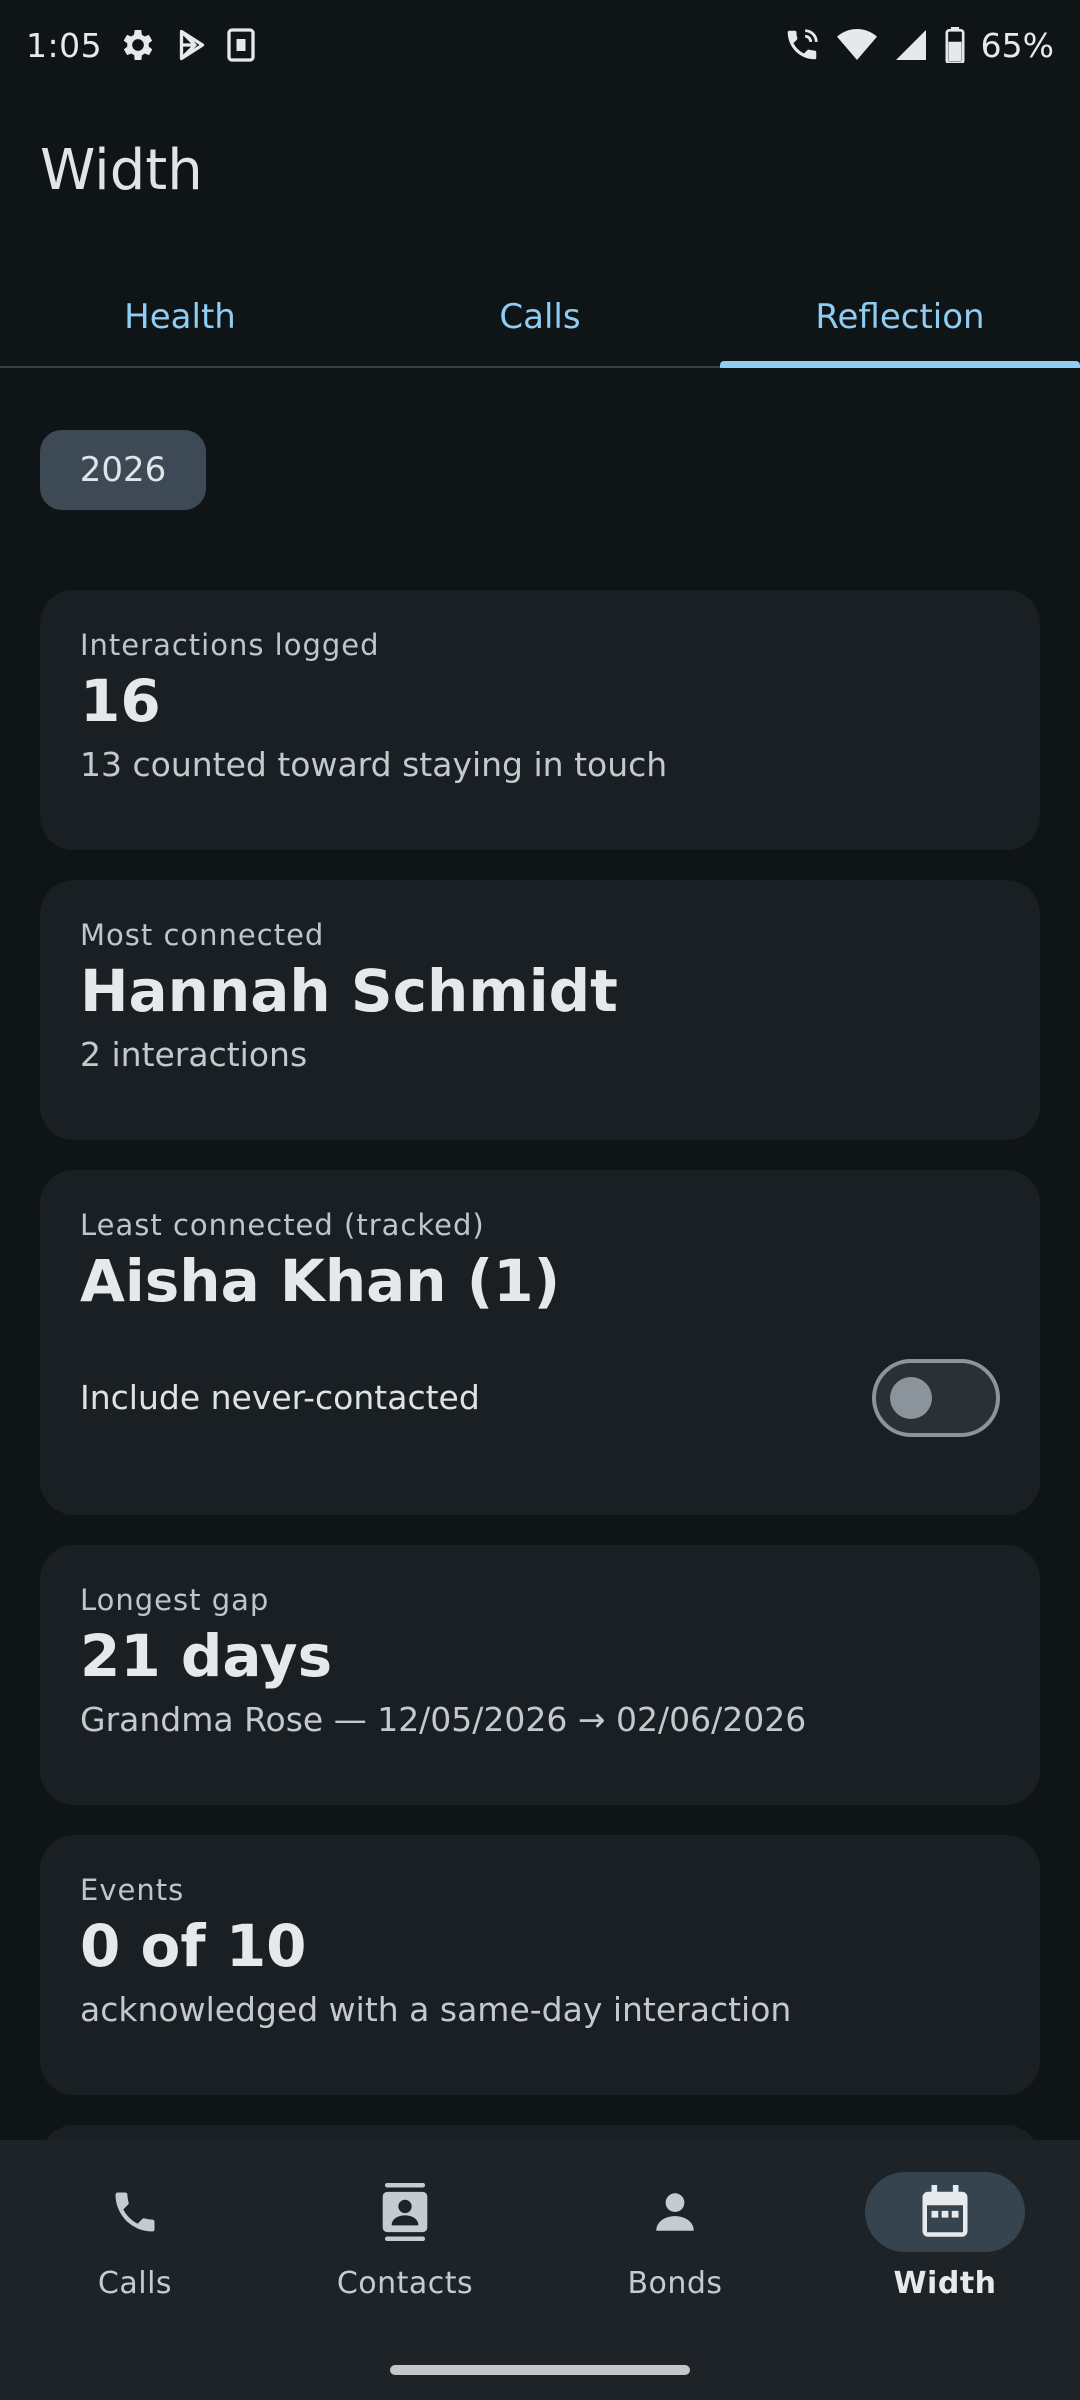  Describe the element at coordinates (202, 935) in the screenshot. I see `card-label: Most connected` at that location.